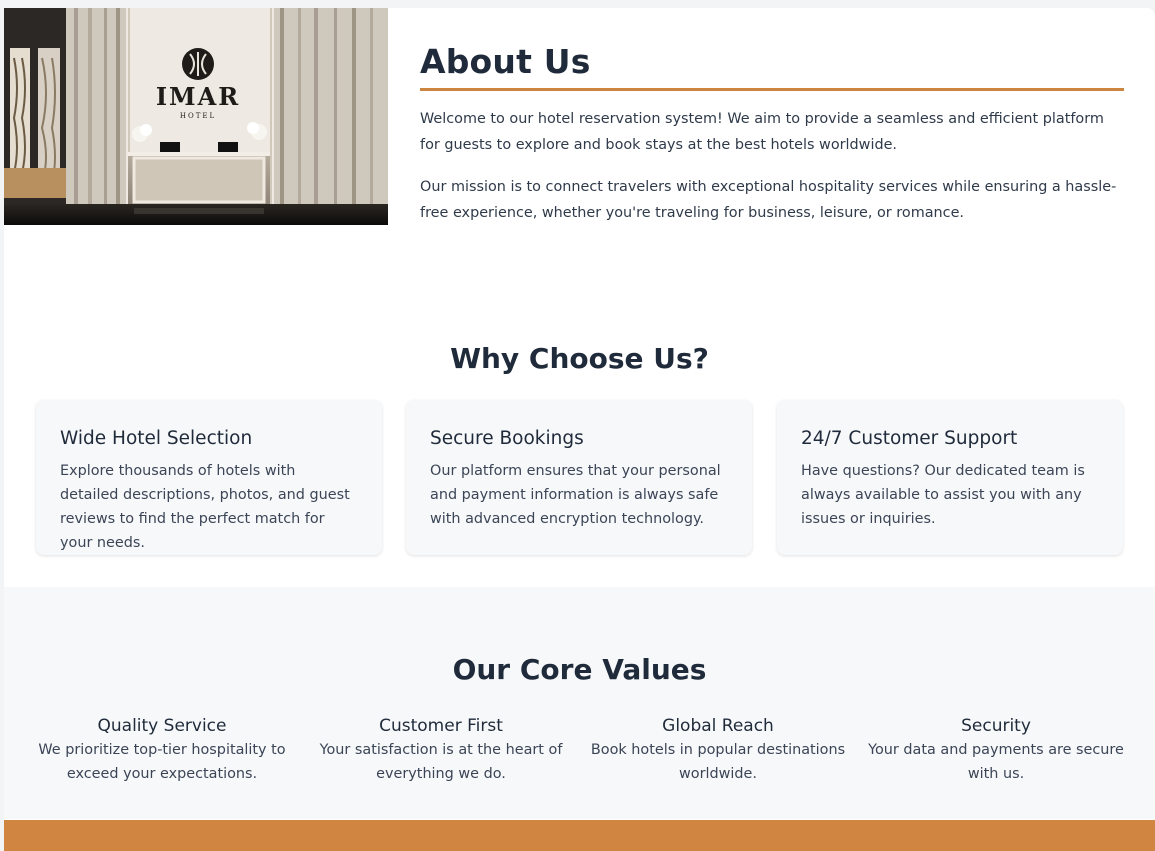 This screenshot has height=851, width=1155. What do you see at coordinates (507, 438) in the screenshot?
I see `feature-card-title: Secure Bookings` at bounding box center [507, 438].